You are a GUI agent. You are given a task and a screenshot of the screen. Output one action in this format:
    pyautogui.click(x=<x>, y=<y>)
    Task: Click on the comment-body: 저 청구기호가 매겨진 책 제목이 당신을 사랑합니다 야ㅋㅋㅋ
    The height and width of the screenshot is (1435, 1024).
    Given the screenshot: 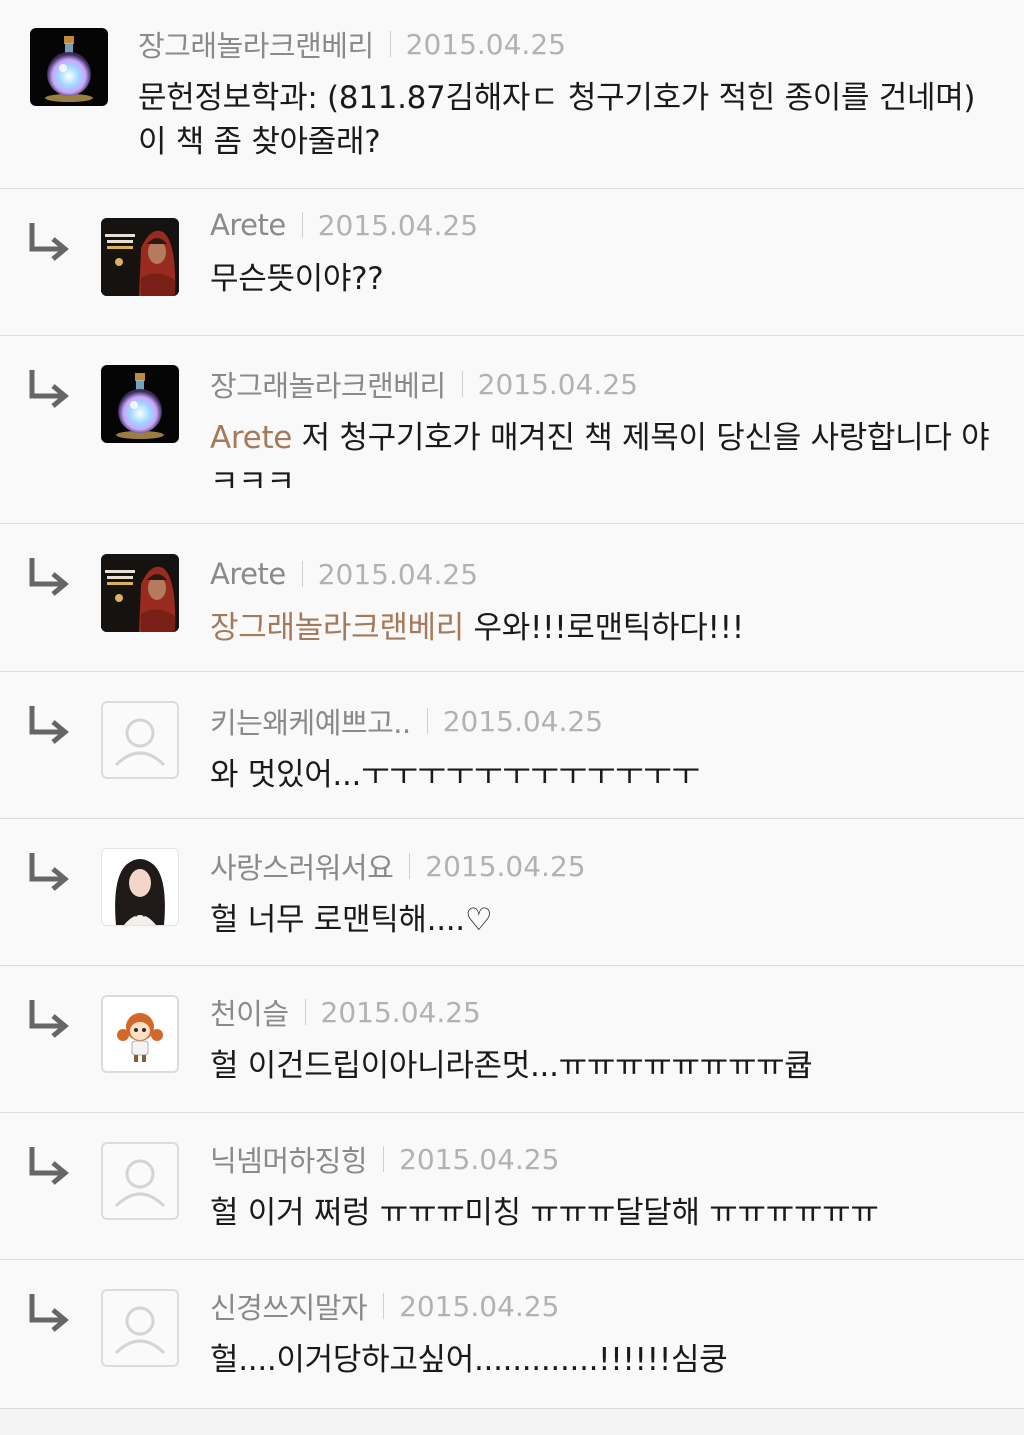 What is the action you would take?
    pyautogui.click(x=600, y=460)
    